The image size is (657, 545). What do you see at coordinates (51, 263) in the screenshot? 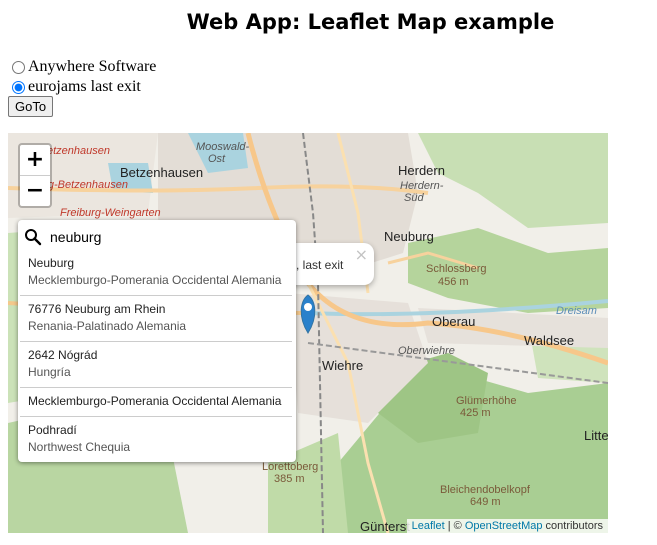
I see `result-name: Neuburg` at bounding box center [51, 263].